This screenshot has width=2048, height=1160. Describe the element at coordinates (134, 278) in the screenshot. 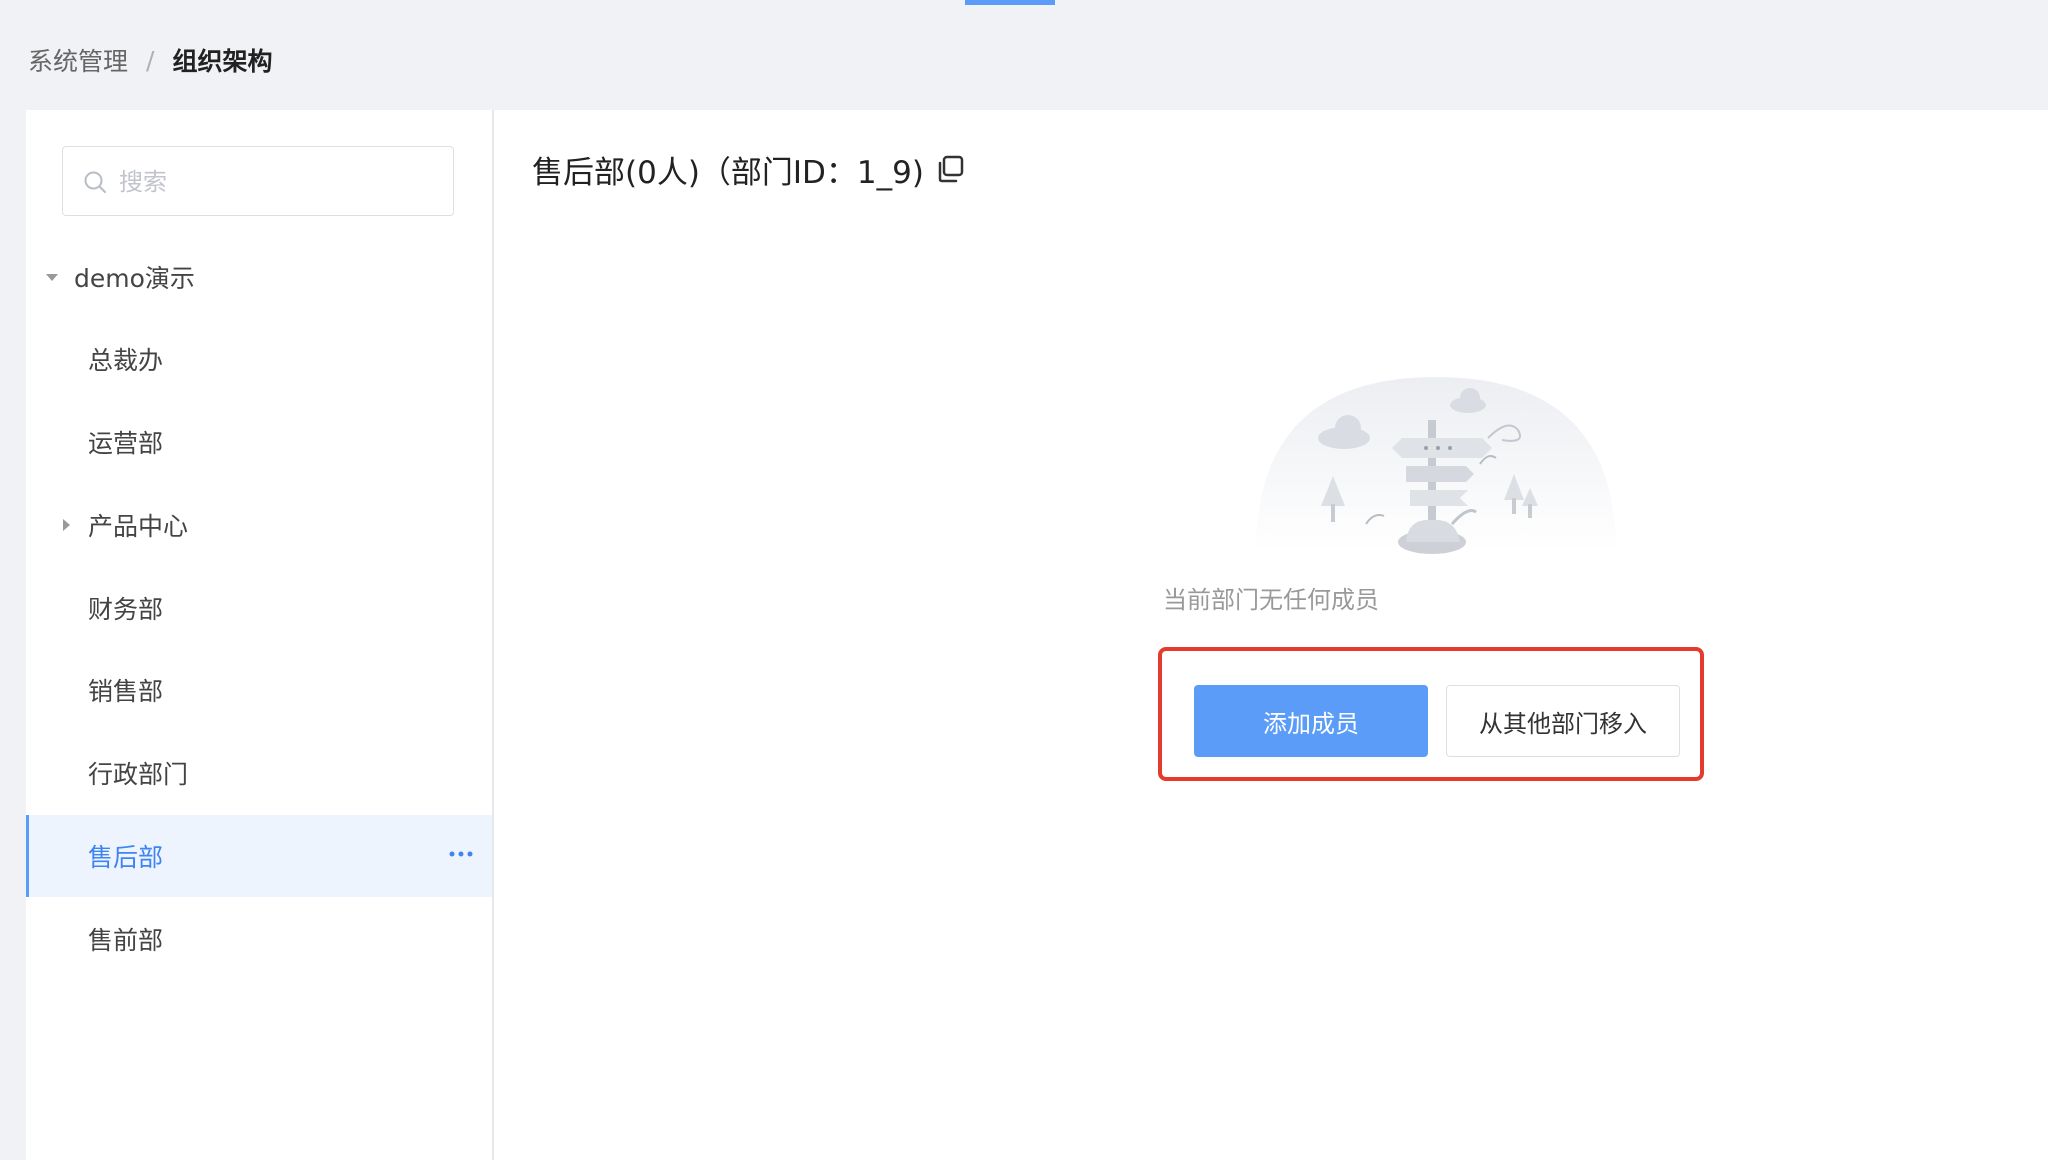

I see `tree-node-label: demo演示` at that location.